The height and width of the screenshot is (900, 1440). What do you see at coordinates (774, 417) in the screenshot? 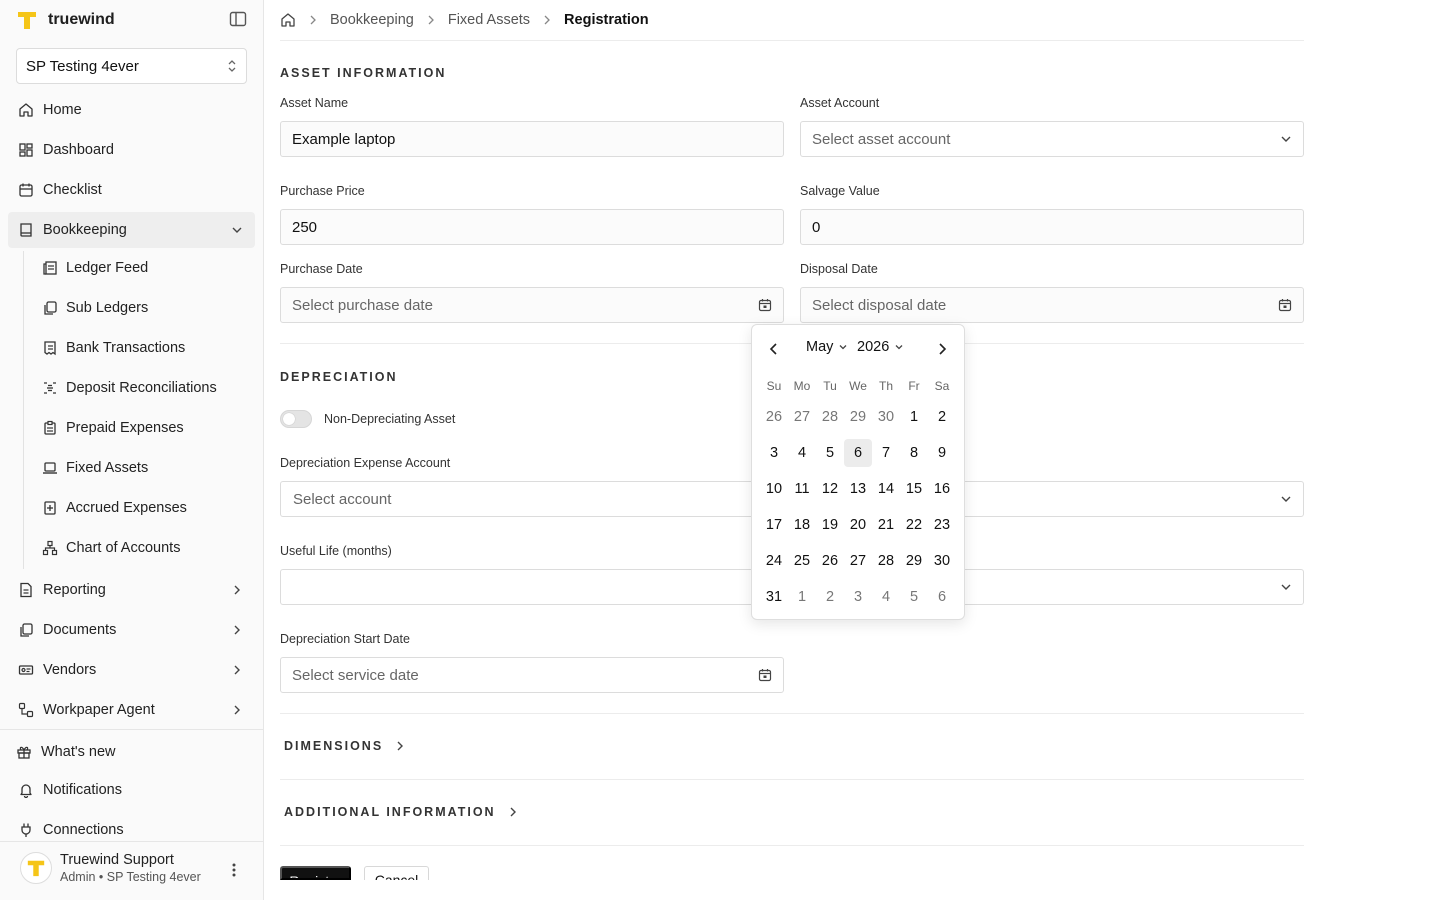
I see `calendar-day-outside-month: 26` at bounding box center [774, 417].